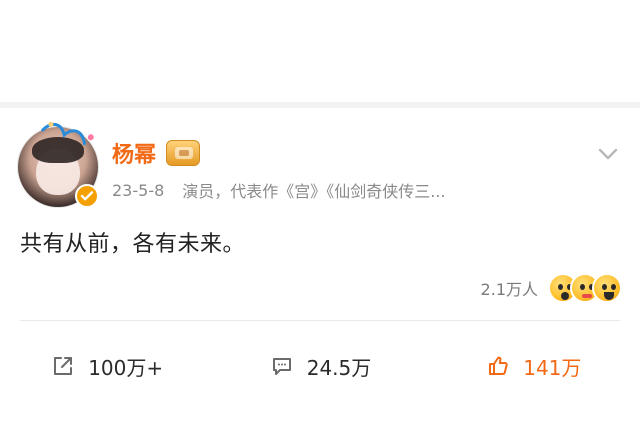 The height and width of the screenshot is (445, 640). Describe the element at coordinates (134, 153) in the screenshot. I see `user-name: 杨幂` at that location.